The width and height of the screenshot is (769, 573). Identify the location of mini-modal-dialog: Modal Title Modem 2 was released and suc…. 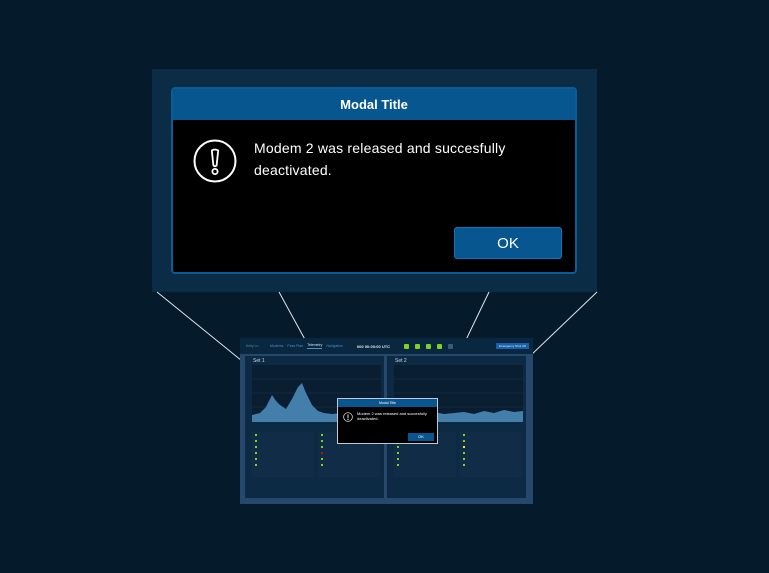
(387, 421).